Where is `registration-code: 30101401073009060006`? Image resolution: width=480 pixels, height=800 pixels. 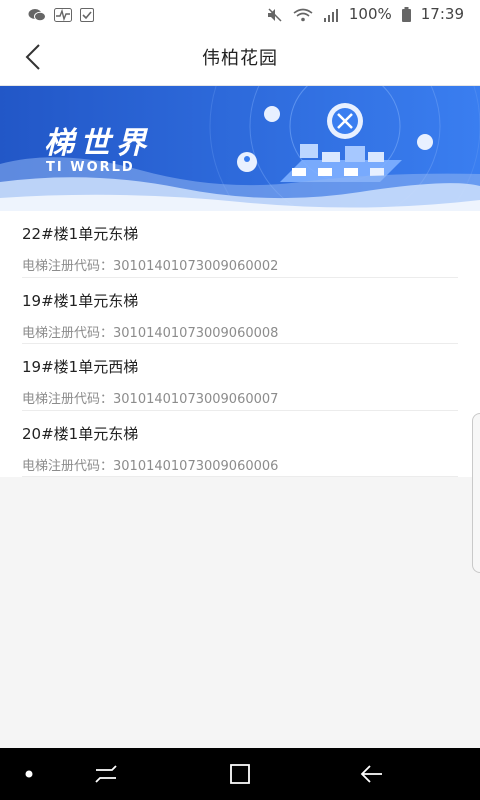
registration-code: 30101401073009060006 is located at coordinates (196, 466).